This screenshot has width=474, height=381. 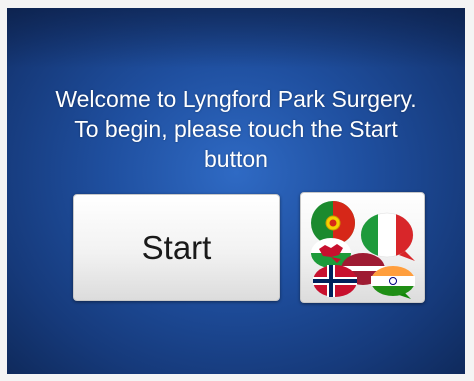 What do you see at coordinates (236, 159) in the screenshot?
I see `welcome-line-3: button` at bounding box center [236, 159].